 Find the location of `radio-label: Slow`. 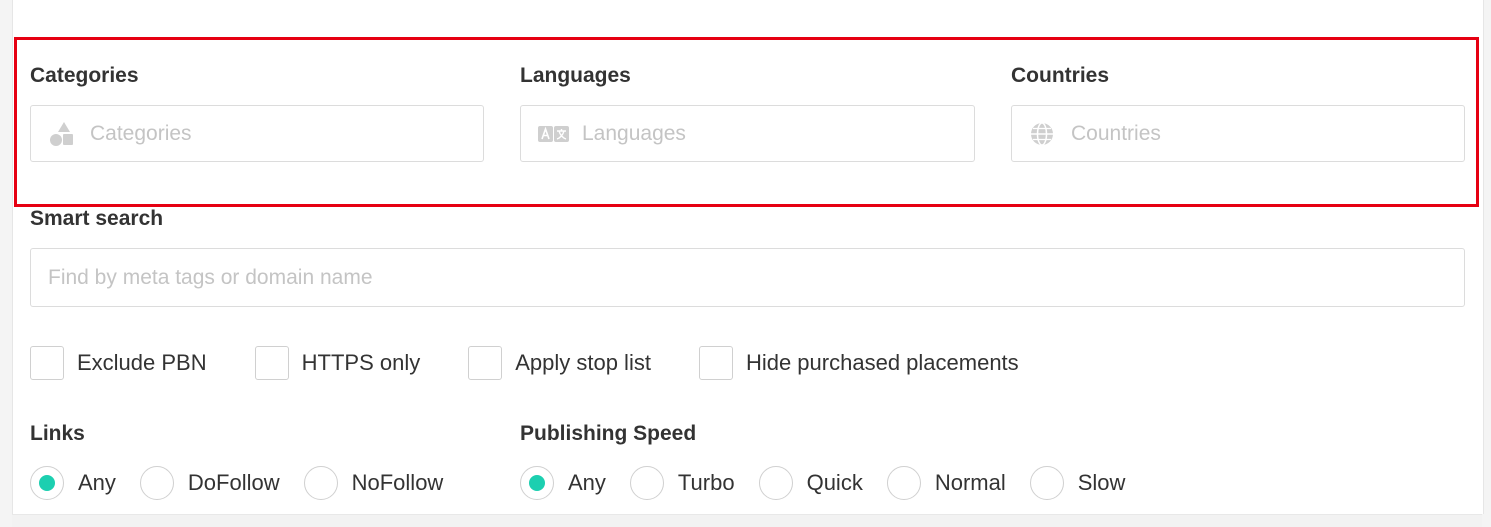

radio-label: Slow is located at coordinates (1101, 482).